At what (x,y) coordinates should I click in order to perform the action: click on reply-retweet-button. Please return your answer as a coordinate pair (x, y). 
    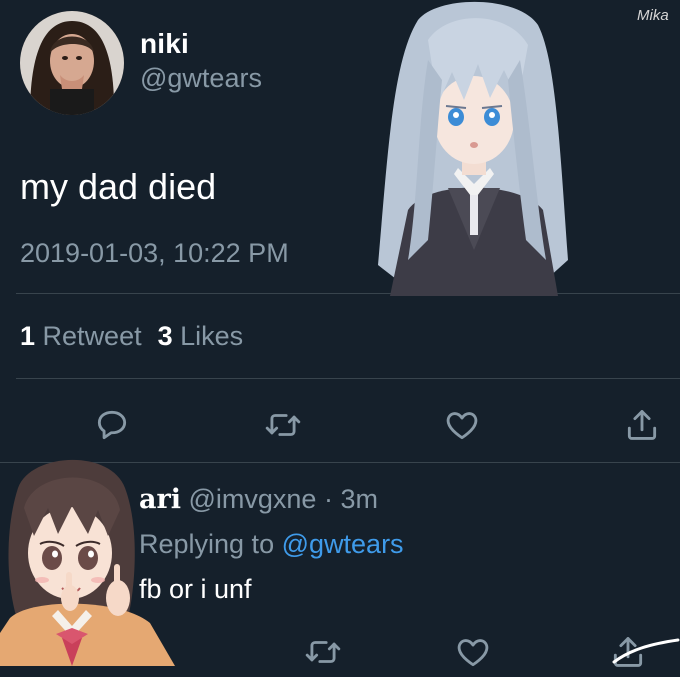
    Looking at the image, I should click on (323, 652).